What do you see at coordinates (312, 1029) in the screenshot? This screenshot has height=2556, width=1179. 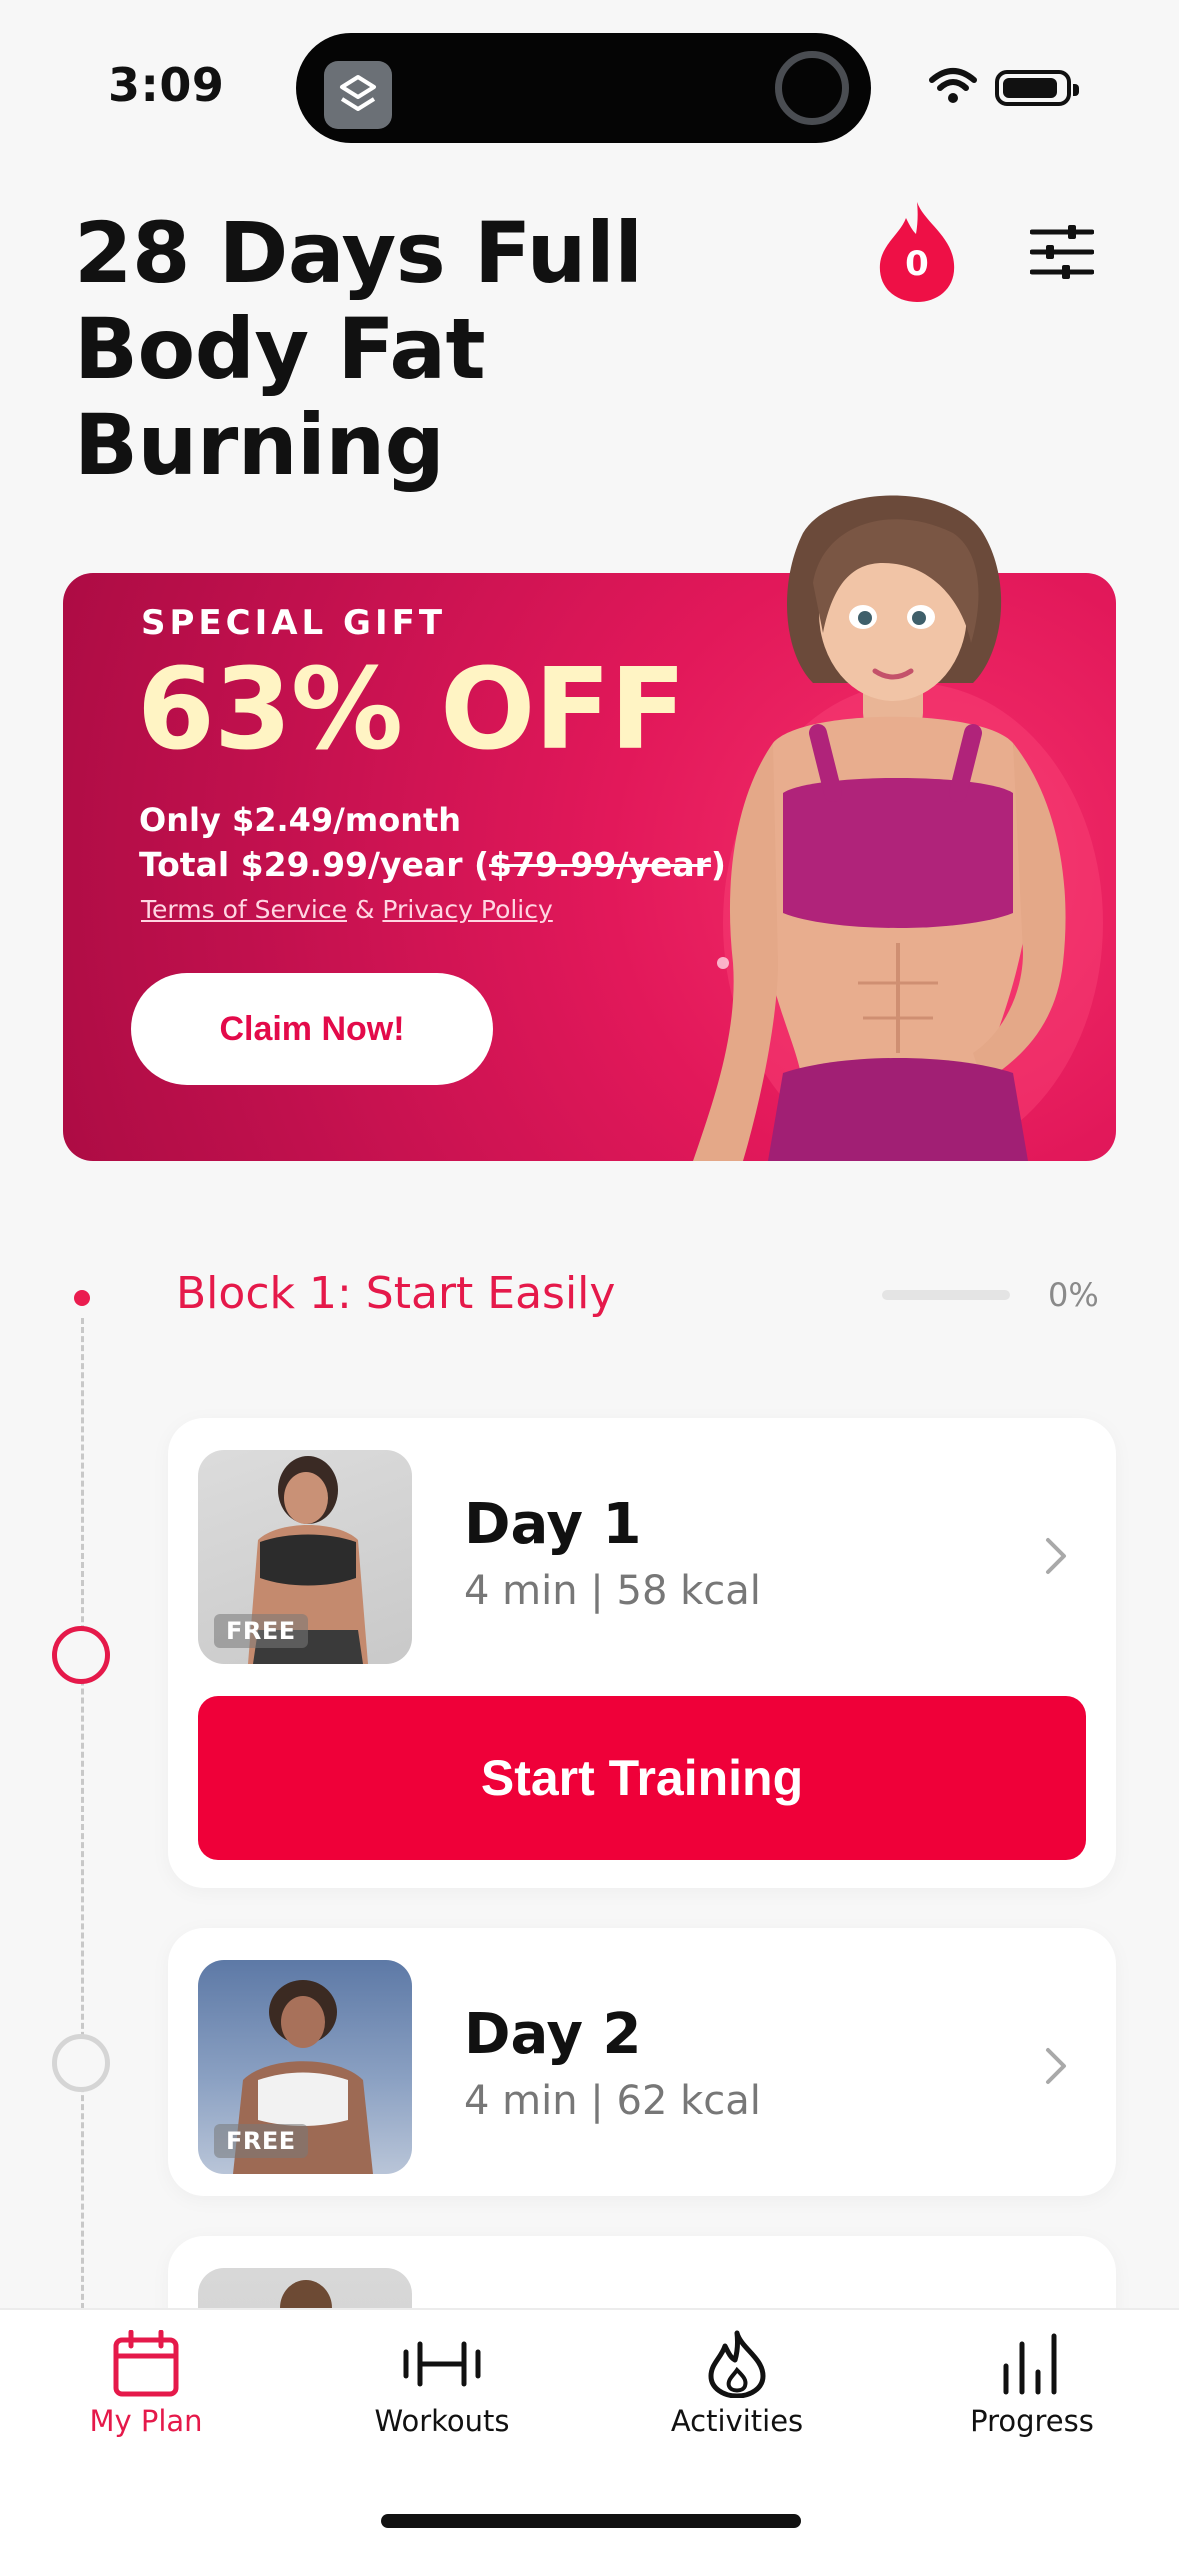 I see `claim-now-button: Claim Now!` at bounding box center [312, 1029].